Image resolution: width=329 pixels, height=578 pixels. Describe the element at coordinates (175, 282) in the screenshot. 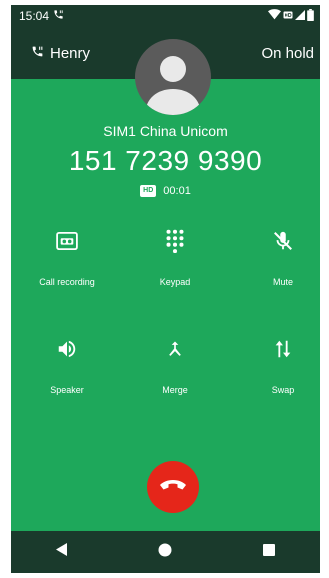

I see `action-label: Keypad` at that location.